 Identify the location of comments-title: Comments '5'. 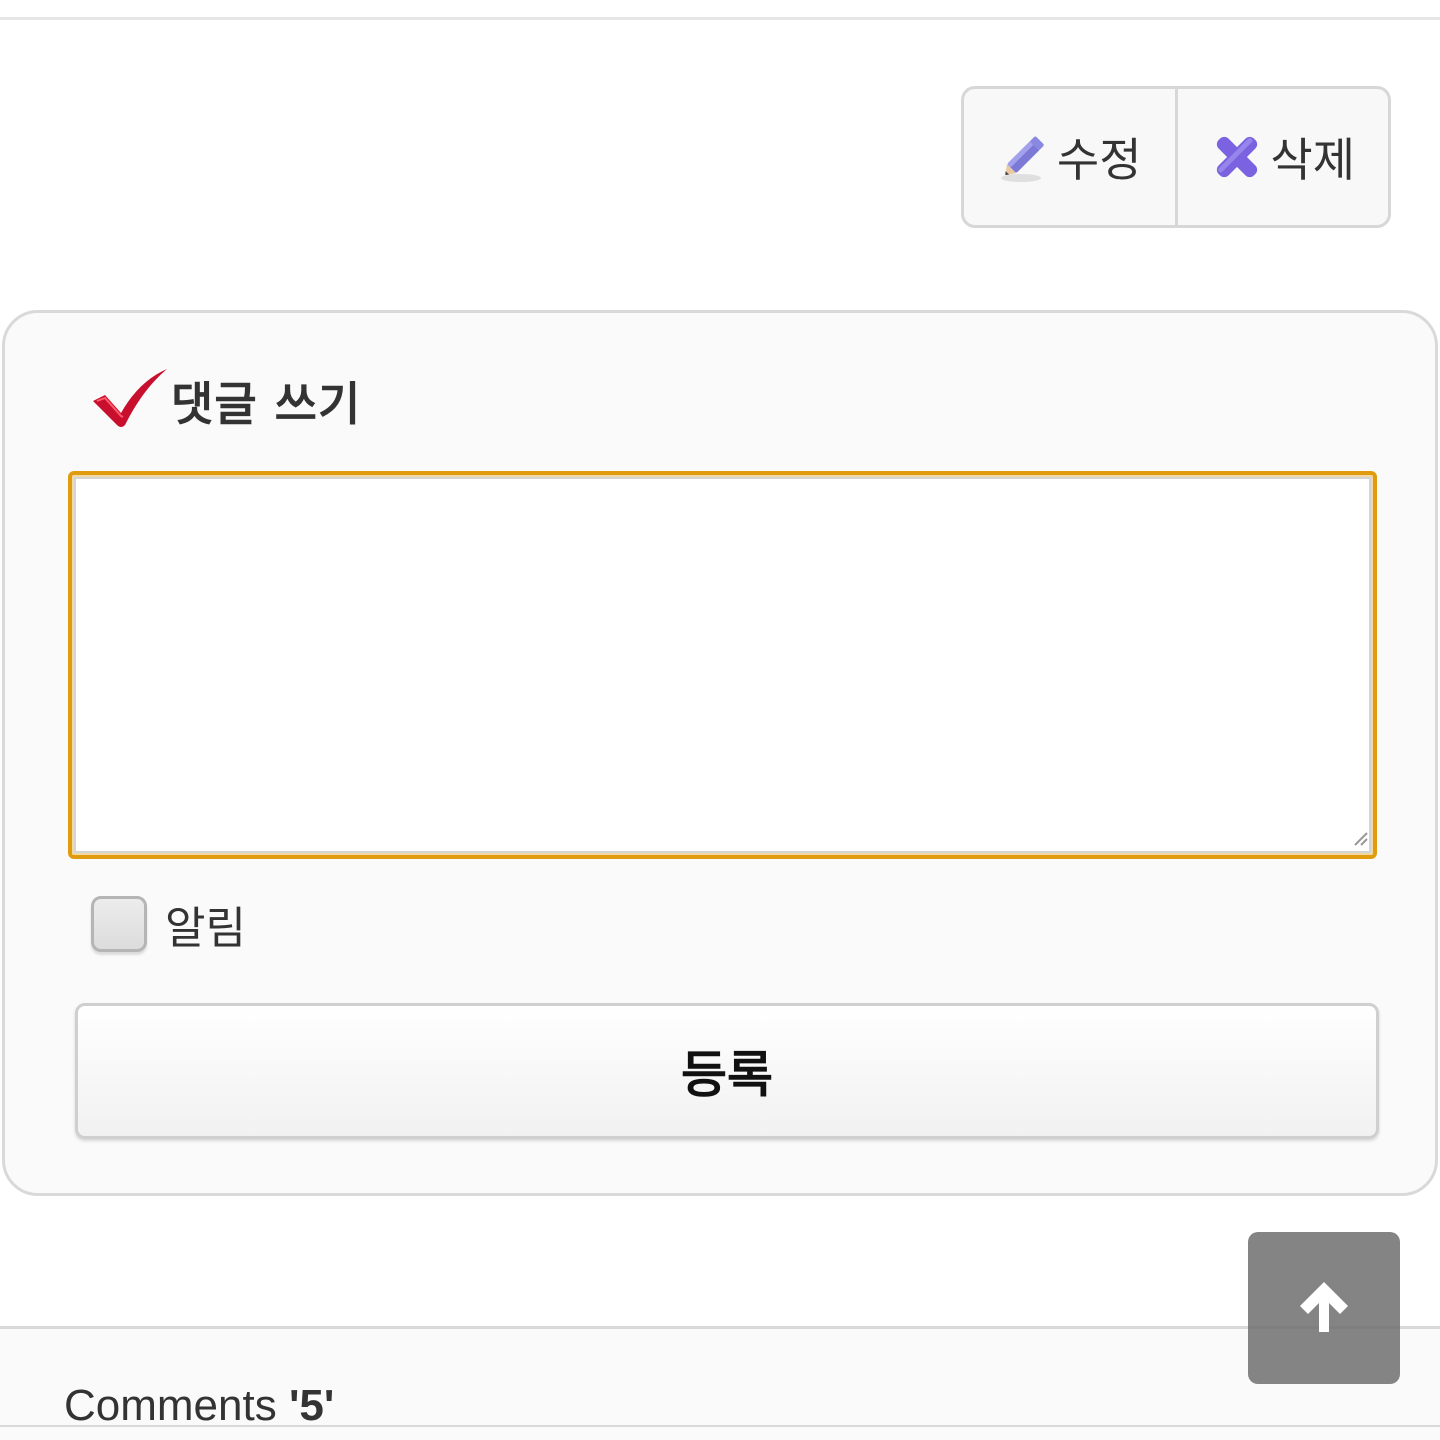
(199, 1406).